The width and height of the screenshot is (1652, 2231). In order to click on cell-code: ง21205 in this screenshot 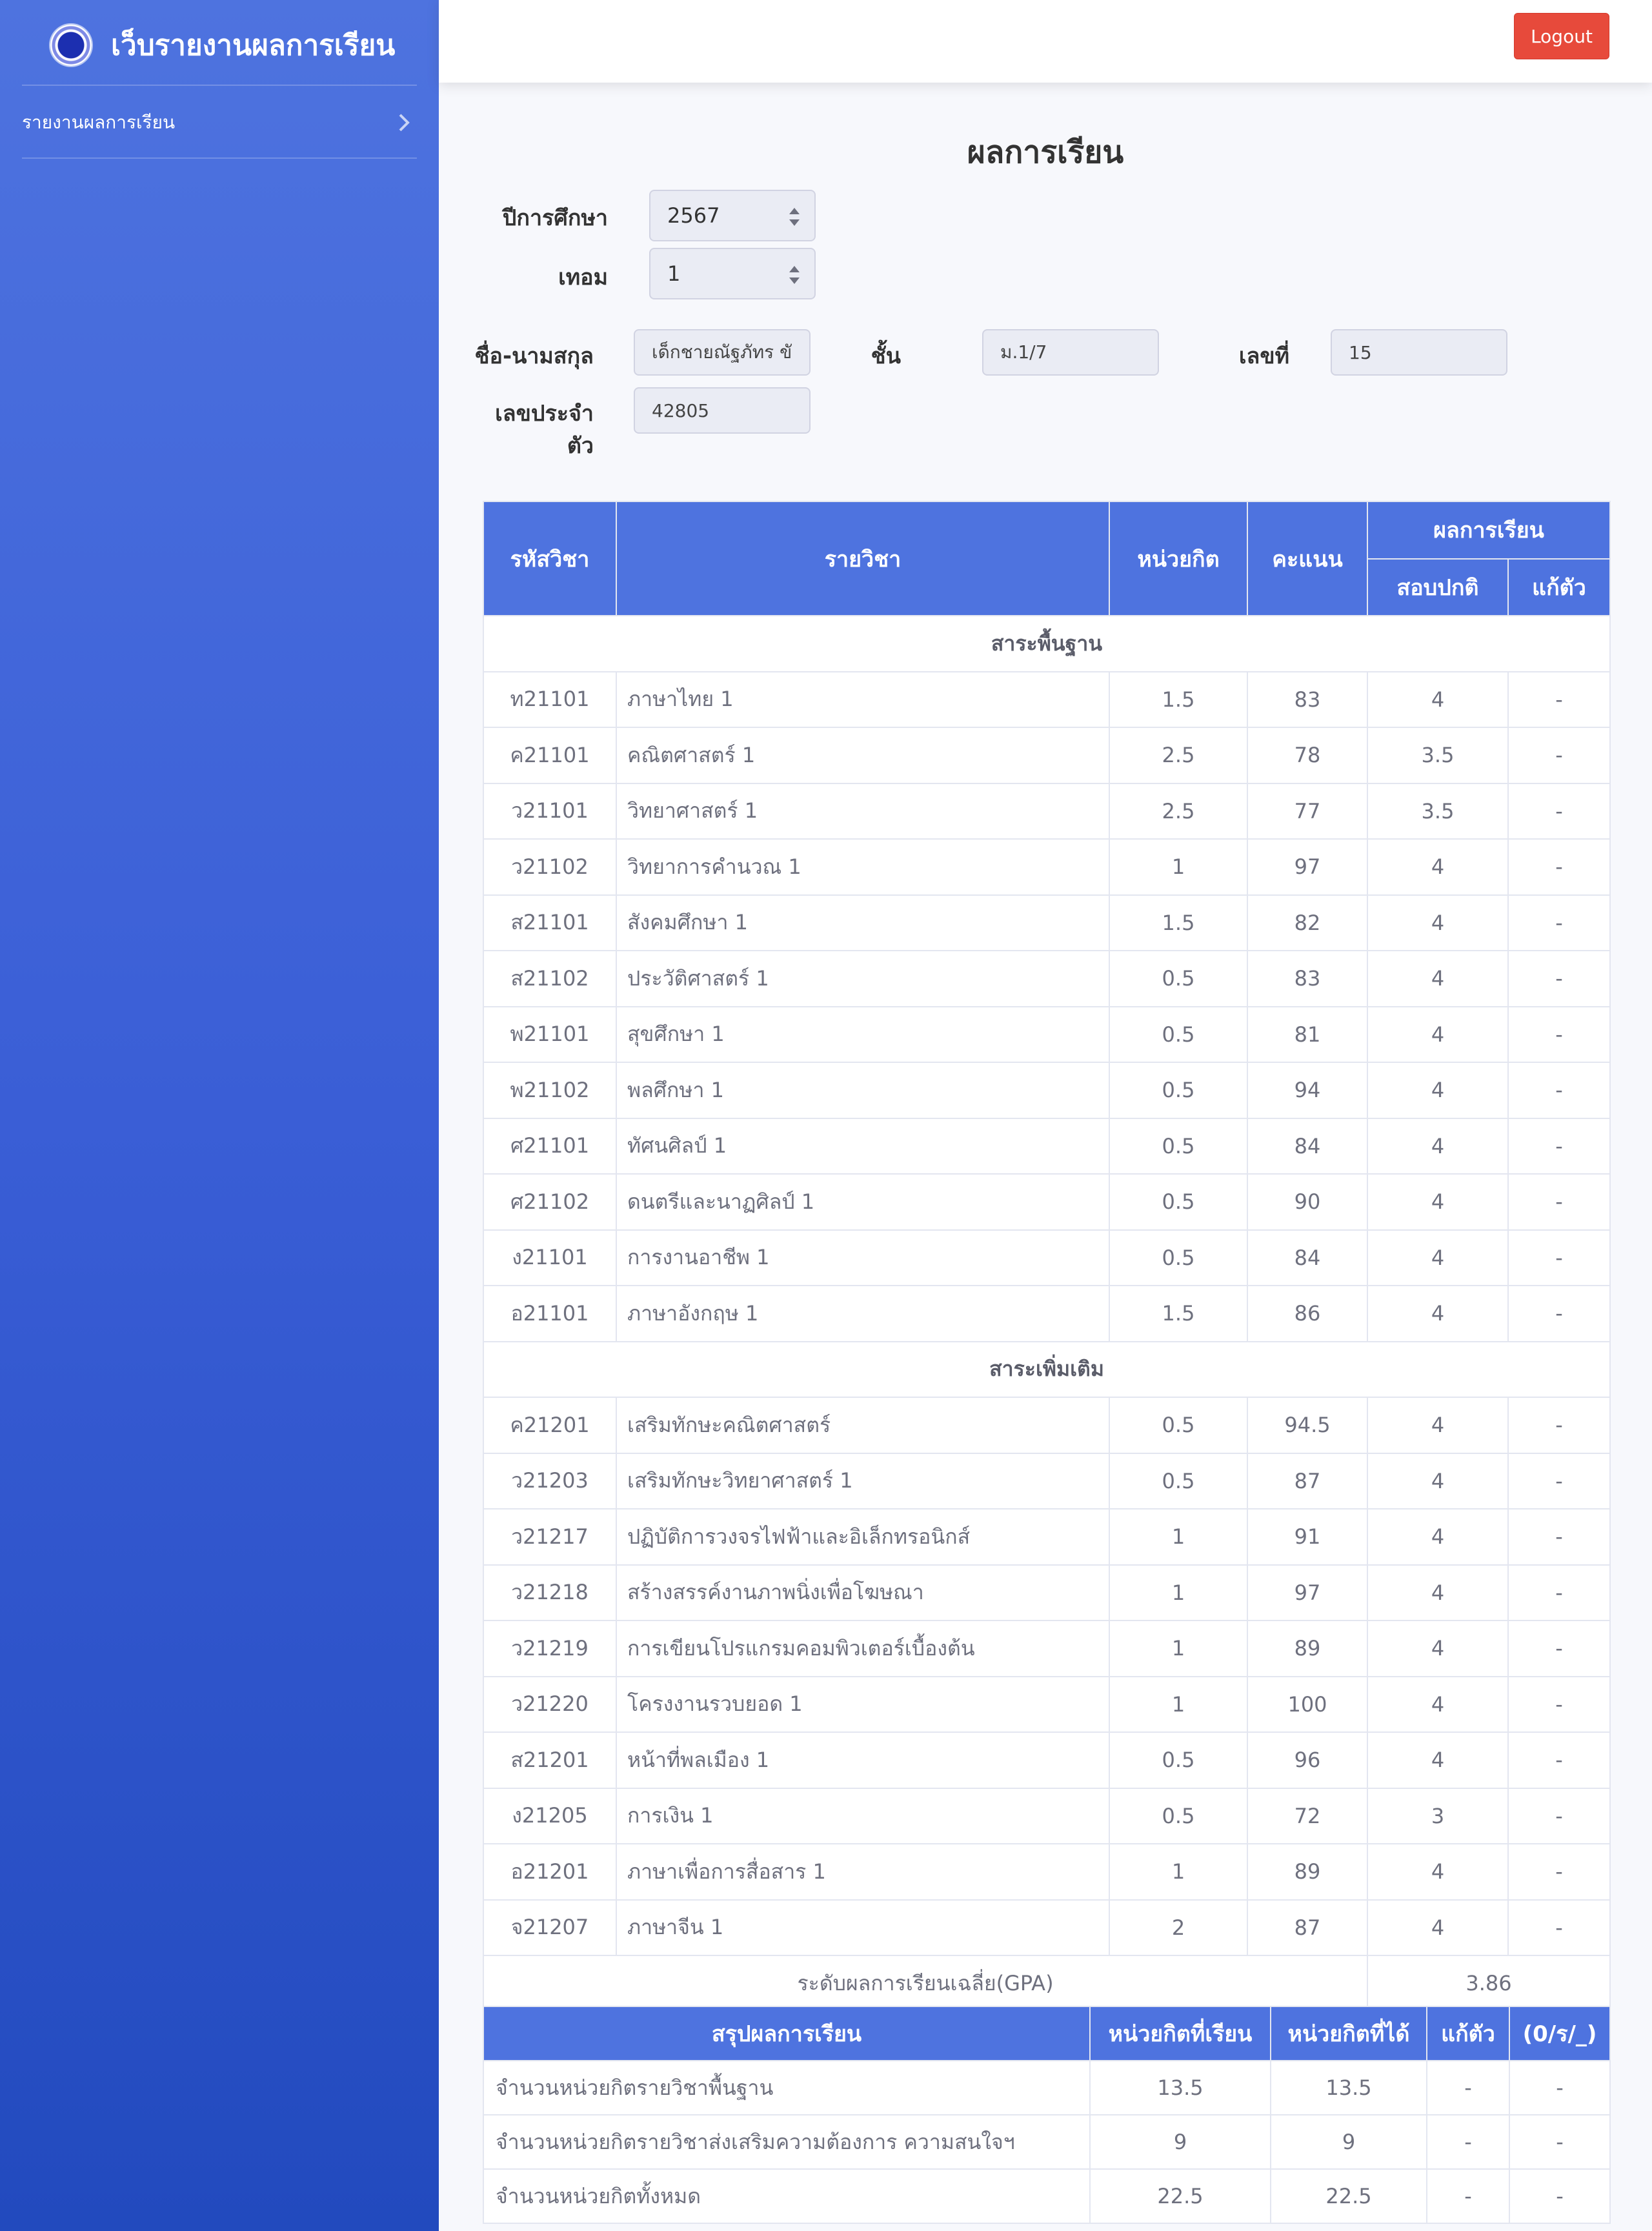, I will do `click(550, 1815)`.